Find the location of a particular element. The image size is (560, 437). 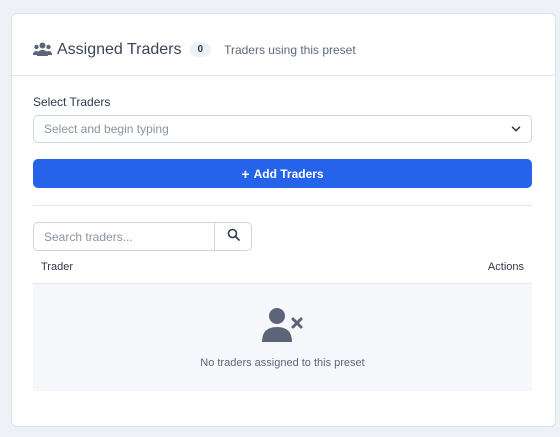

chevron-down-icon is located at coordinates (516, 129).